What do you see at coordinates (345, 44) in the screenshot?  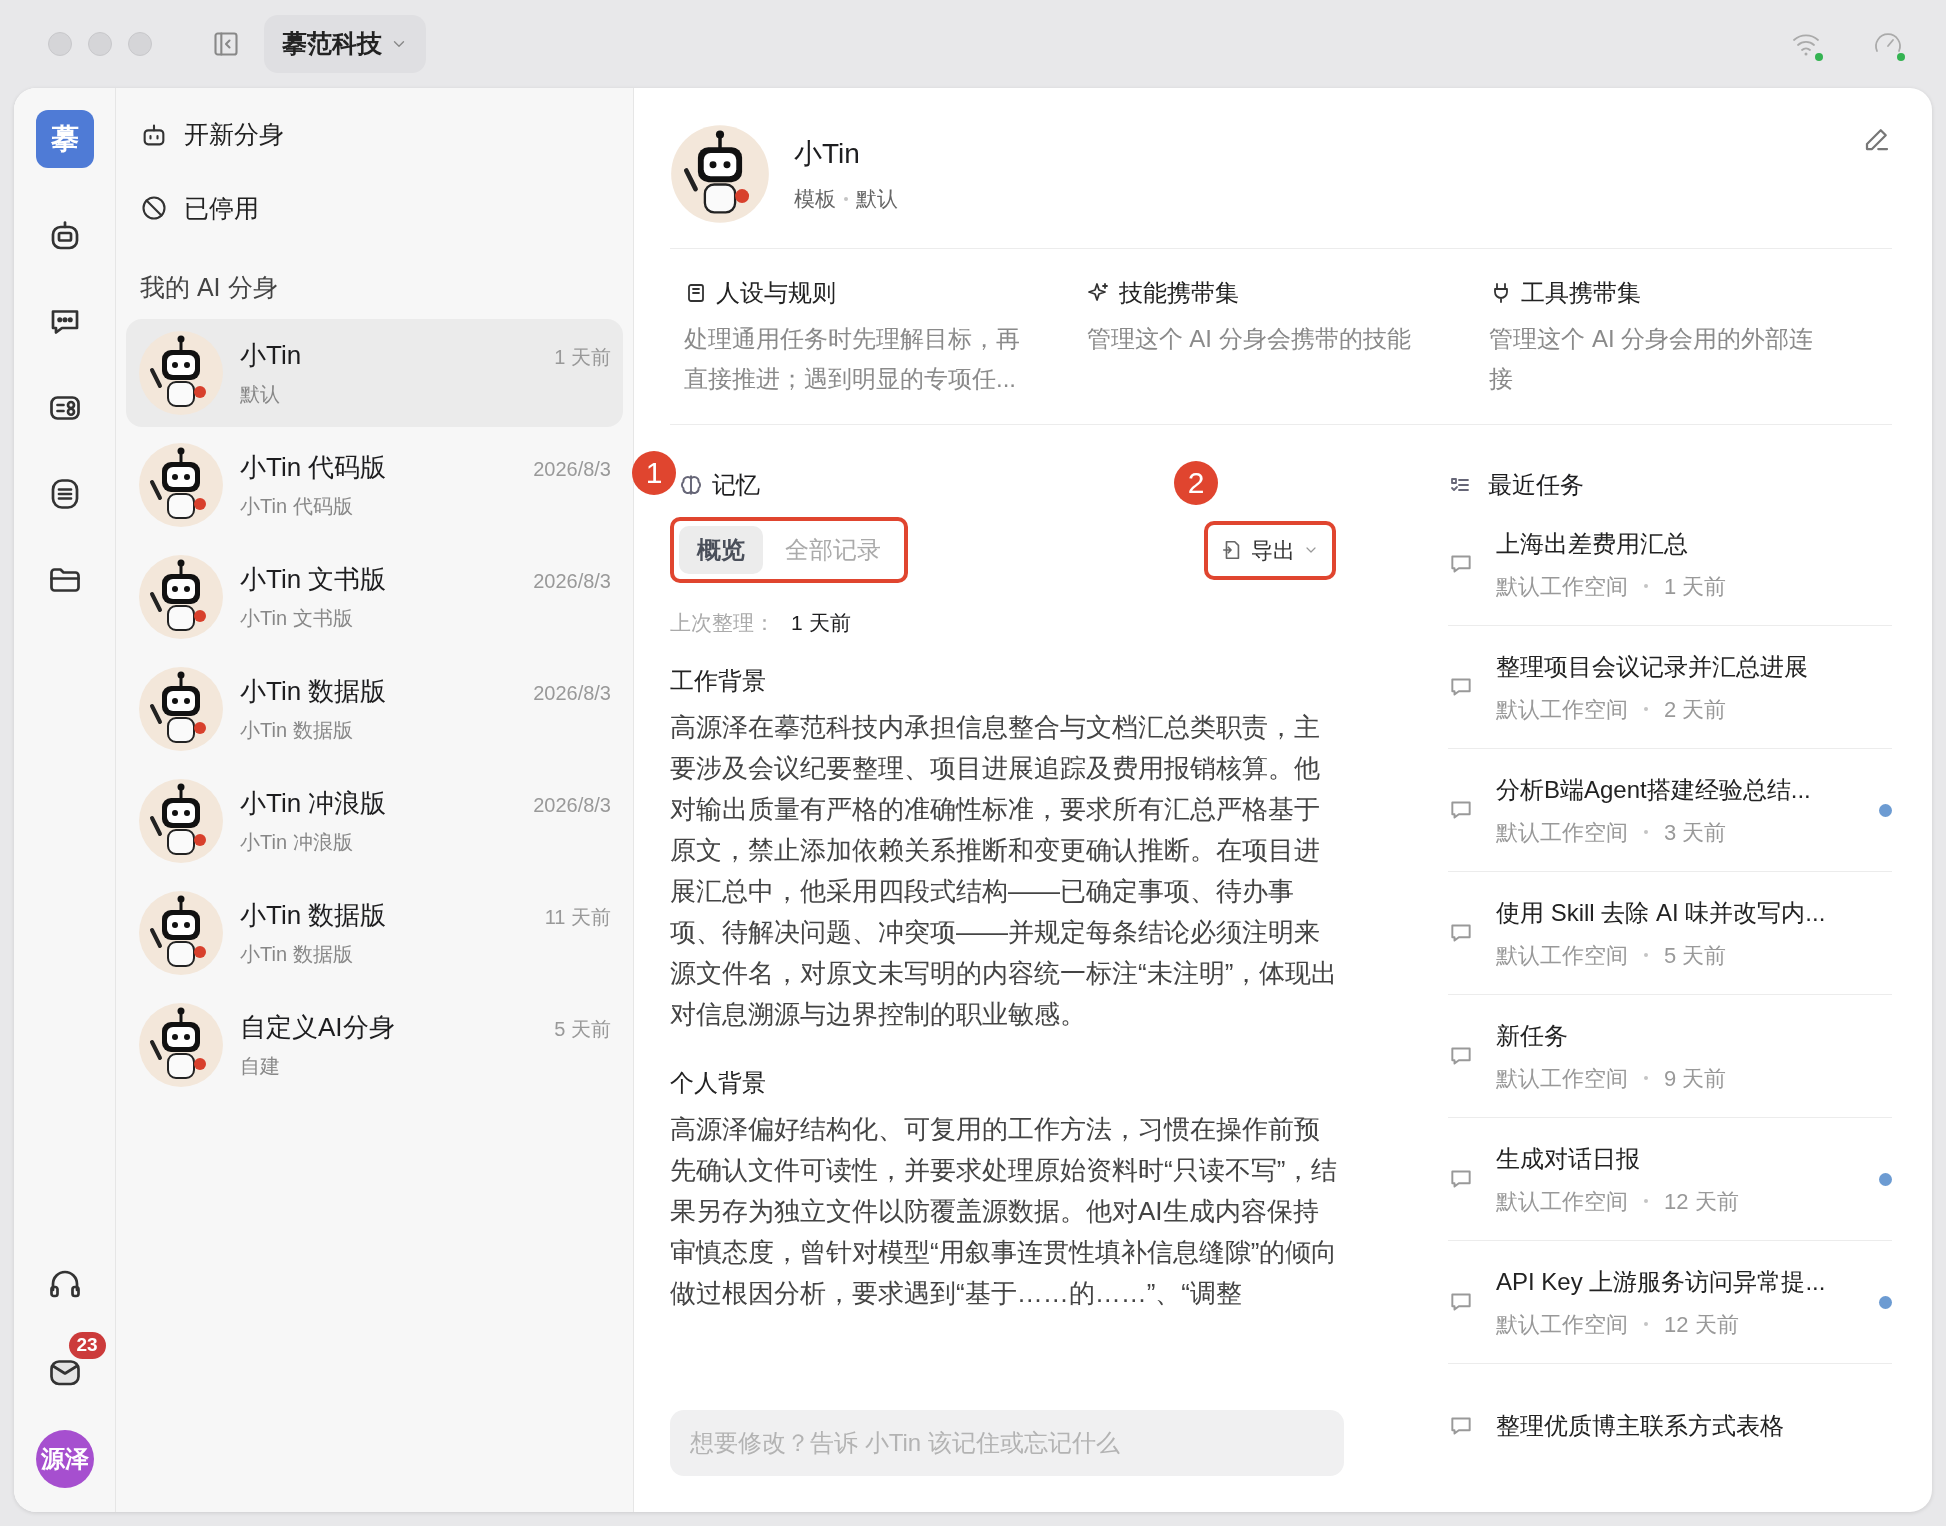 I see `workspace-dropdown: 摹范科技` at bounding box center [345, 44].